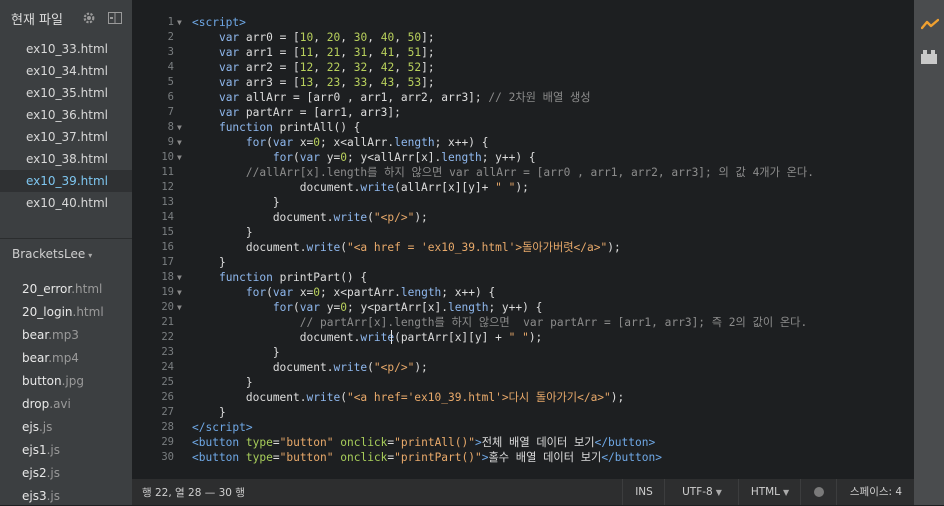 Image resolution: width=944 pixels, height=506 pixels. I want to click on indent-setting: 스페이스: 4, so click(875, 492).